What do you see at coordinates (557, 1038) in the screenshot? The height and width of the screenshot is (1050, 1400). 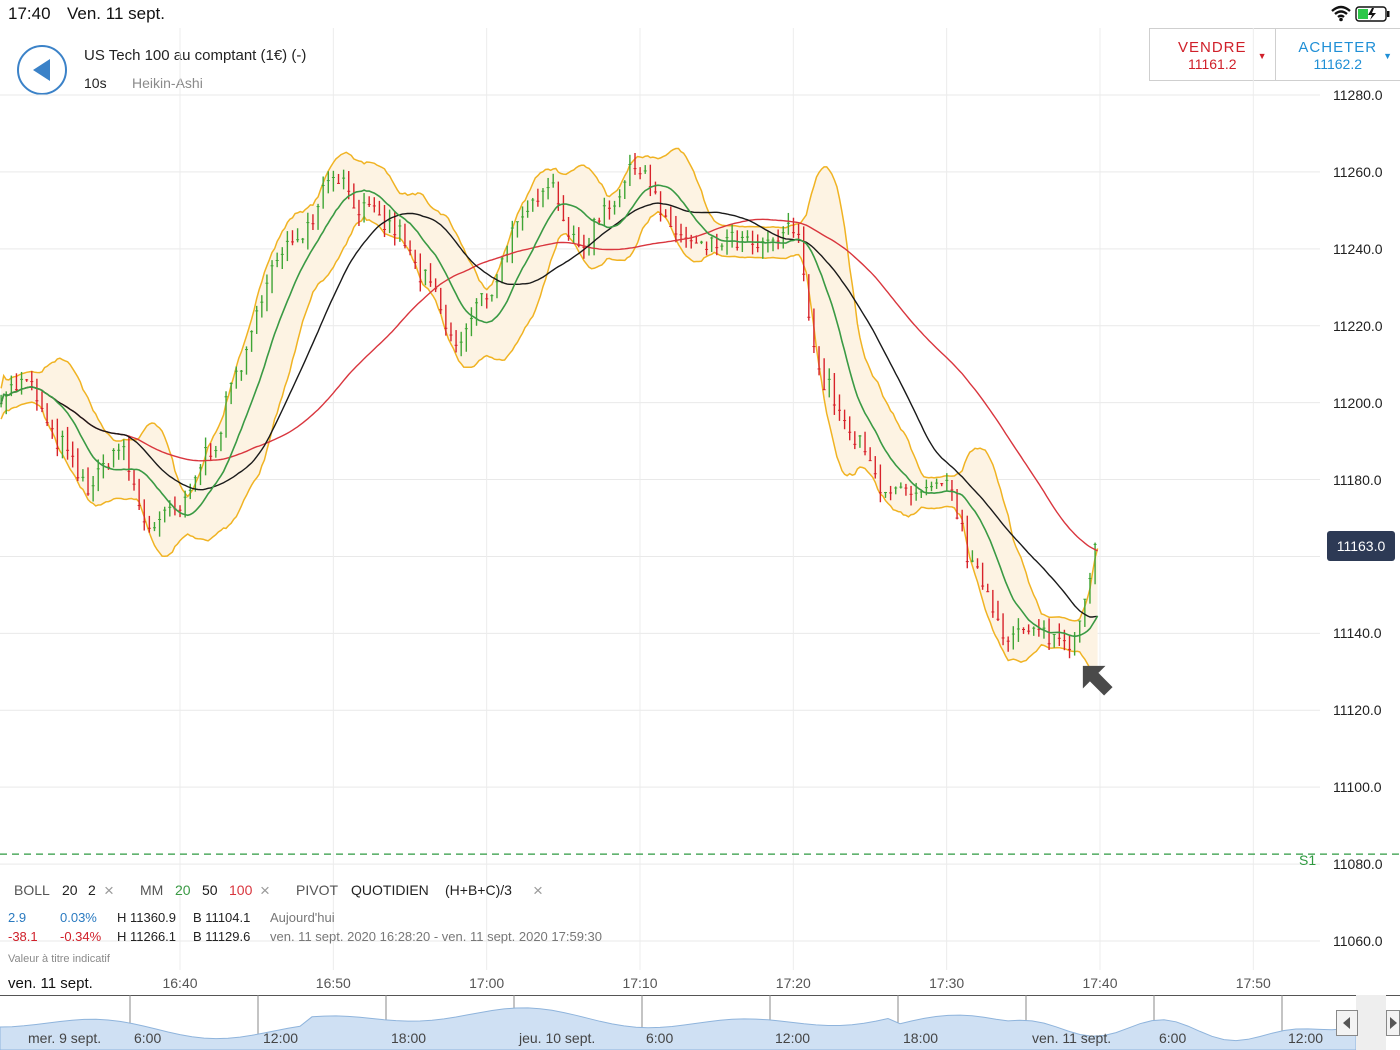 I see `navigator-label: jeu. 10 sept.` at bounding box center [557, 1038].